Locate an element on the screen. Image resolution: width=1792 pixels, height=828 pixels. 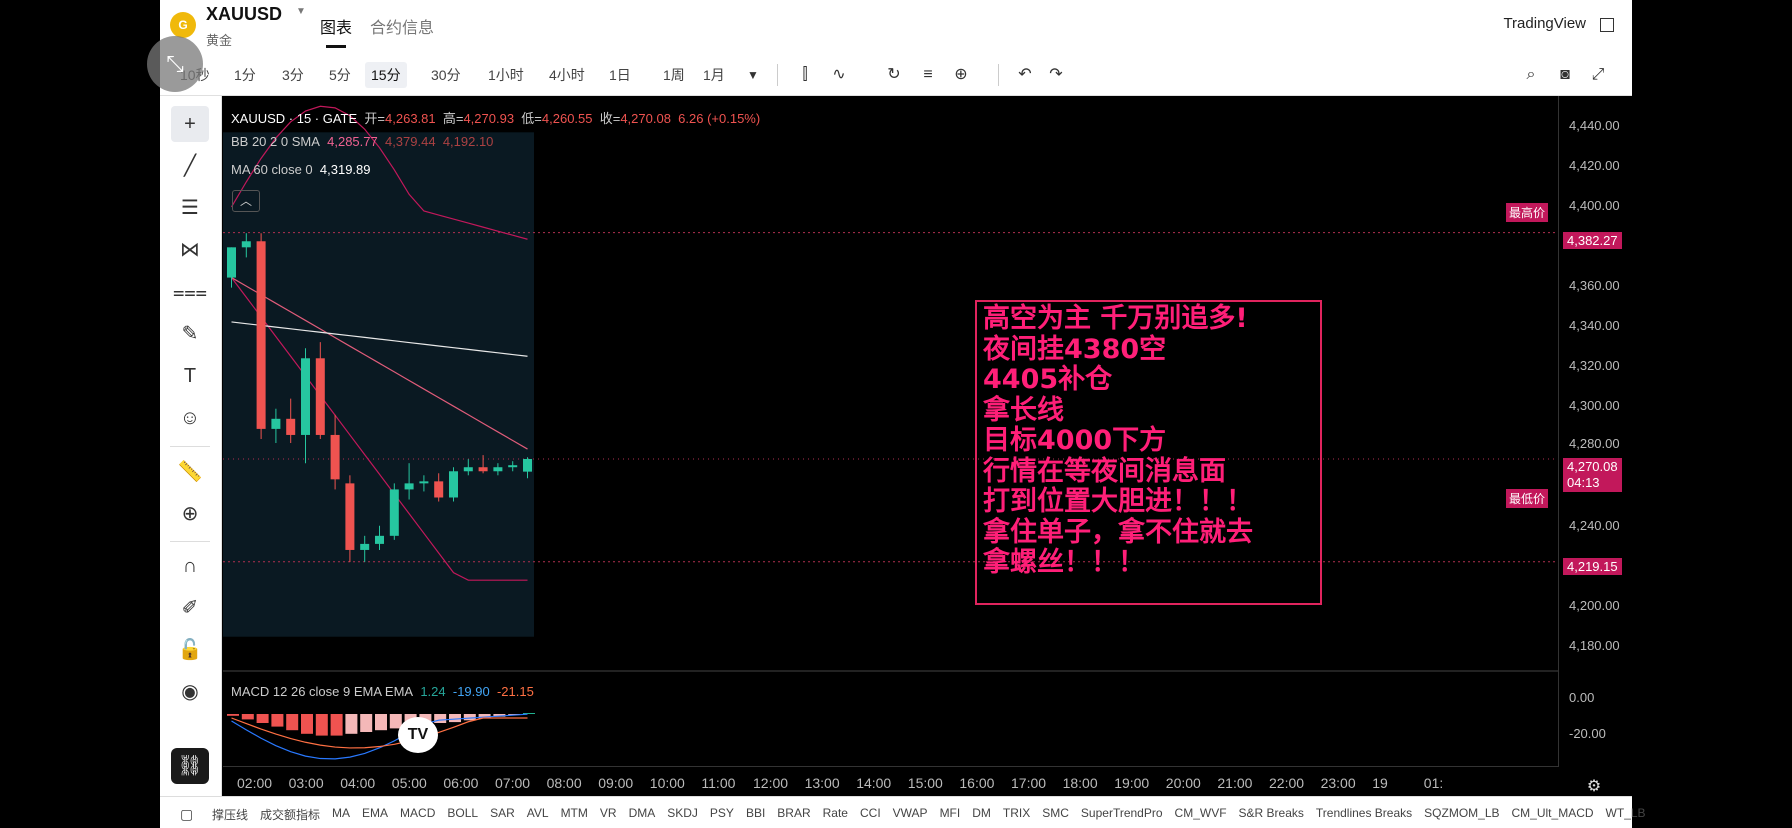
indicator-item: CCI is located at coordinates (870, 813).